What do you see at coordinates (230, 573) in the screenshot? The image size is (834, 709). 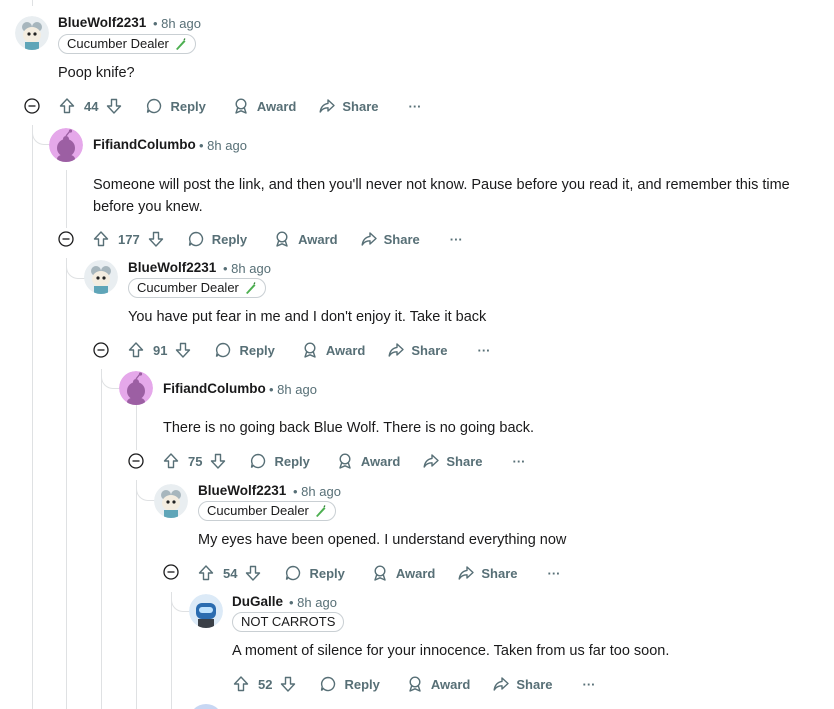 I see `vote-count: 54` at bounding box center [230, 573].